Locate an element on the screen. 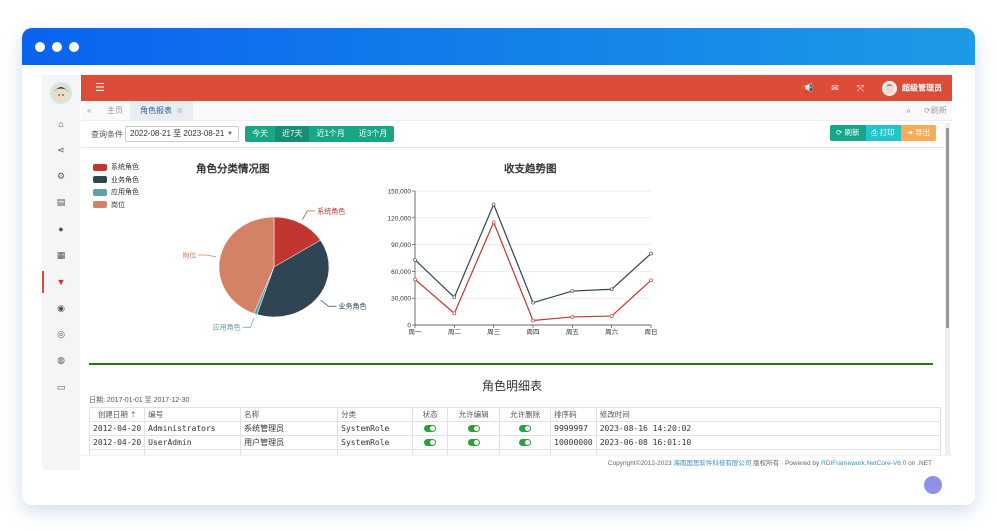 This screenshot has width=996, height=531. legend-item: 业务角色 is located at coordinates (116, 180).